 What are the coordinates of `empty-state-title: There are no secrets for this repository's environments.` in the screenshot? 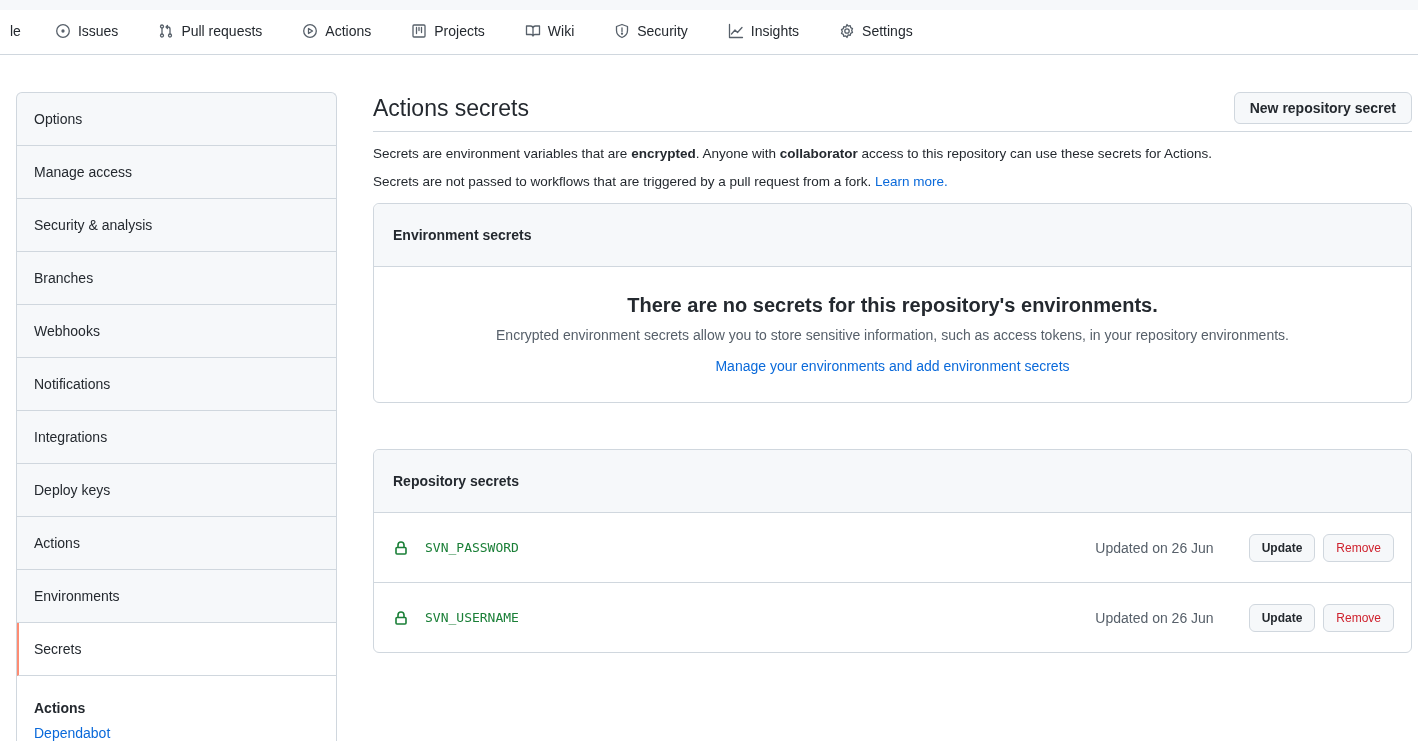 It's located at (892, 305).